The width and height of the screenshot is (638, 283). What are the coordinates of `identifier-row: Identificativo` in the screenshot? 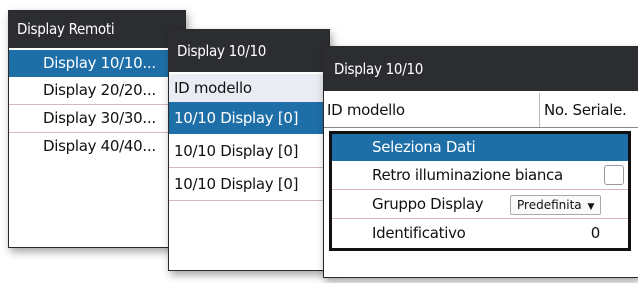 It's located at (480, 233).